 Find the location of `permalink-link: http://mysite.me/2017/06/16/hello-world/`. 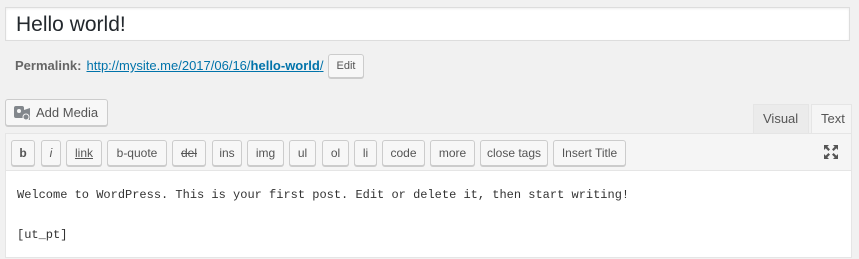

permalink-link: http://mysite.me/2017/06/16/hello-world/ is located at coordinates (204, 66).